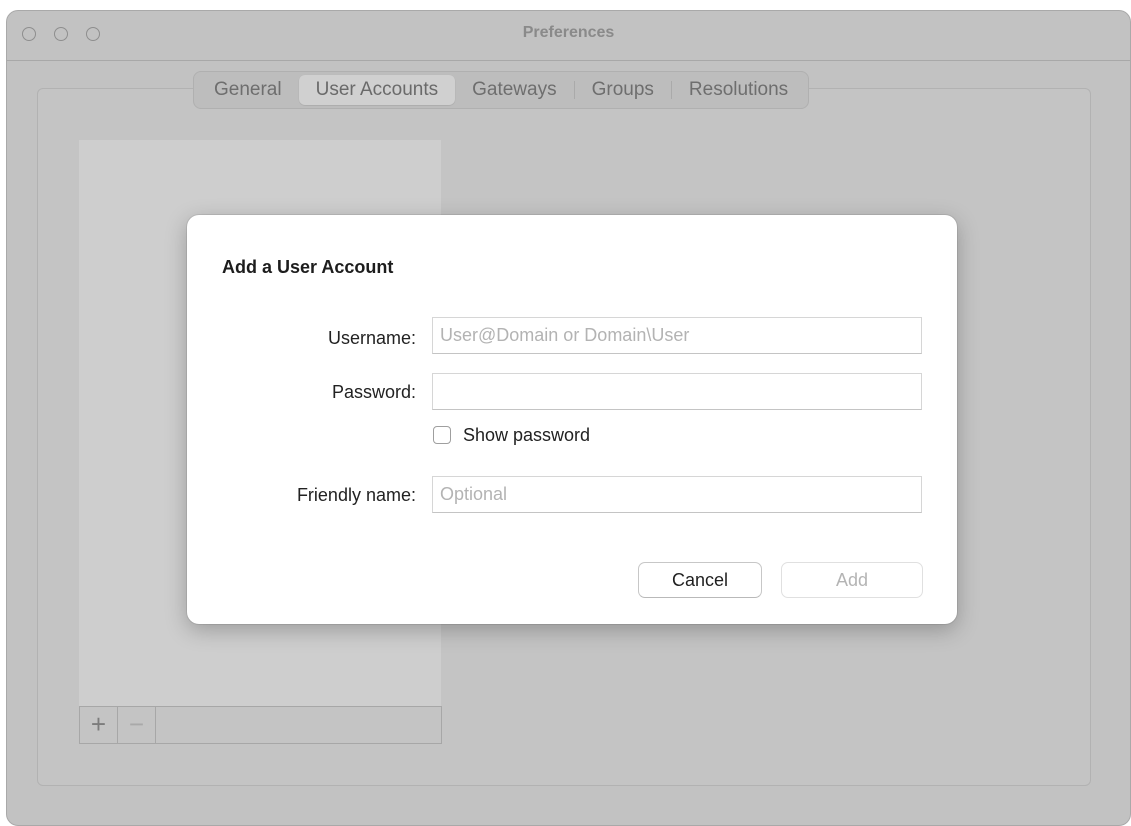 Image resolution: width=1131 pixels, height=826 pixels. I want to click on title-bar: Preferences, so click(568, 36).